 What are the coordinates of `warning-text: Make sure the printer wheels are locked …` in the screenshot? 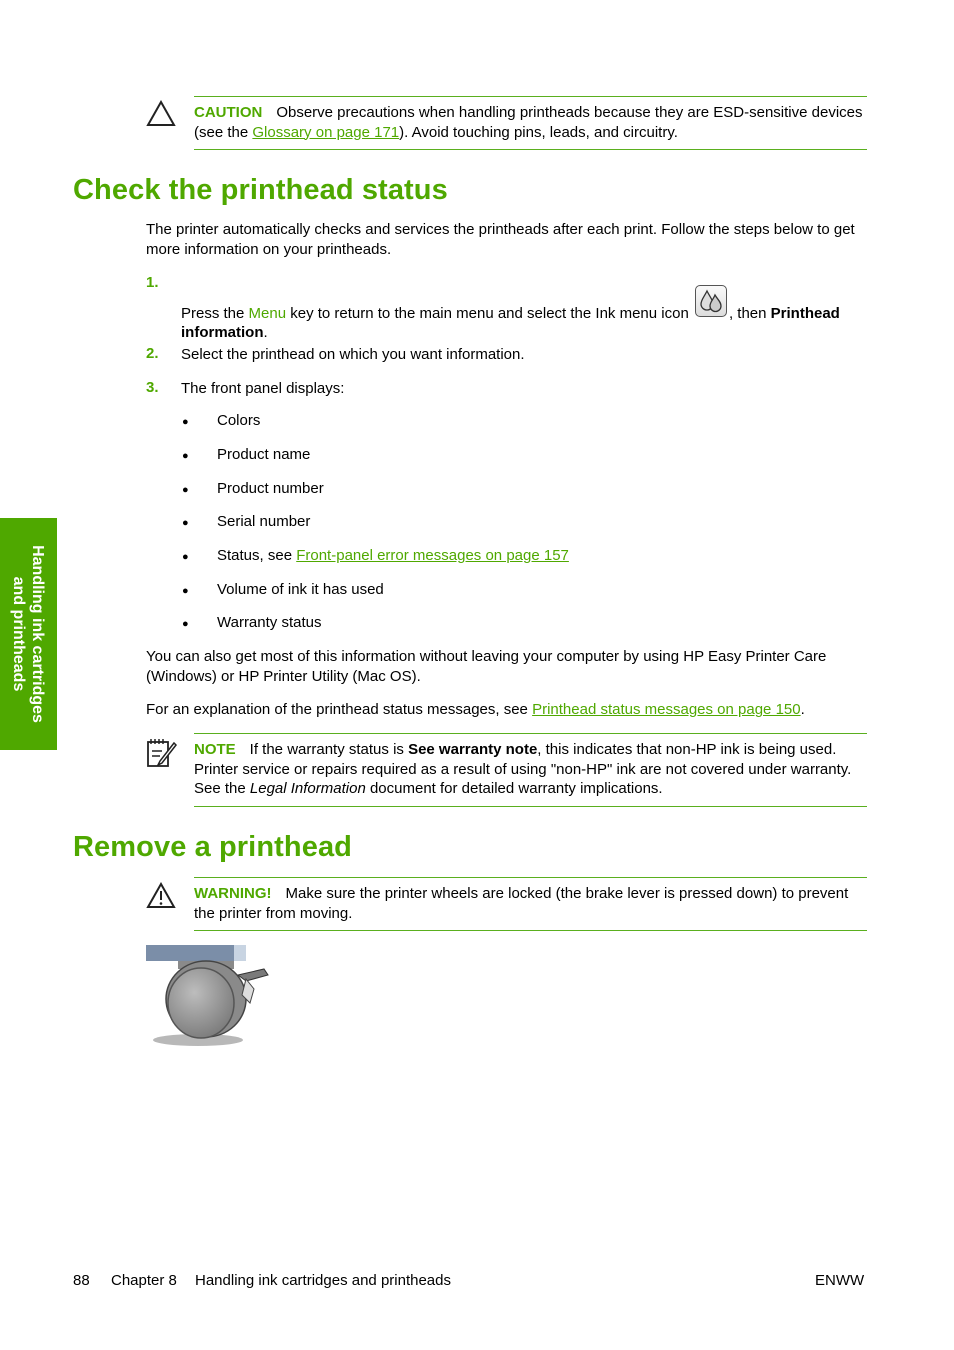 It's located at (521, 903).